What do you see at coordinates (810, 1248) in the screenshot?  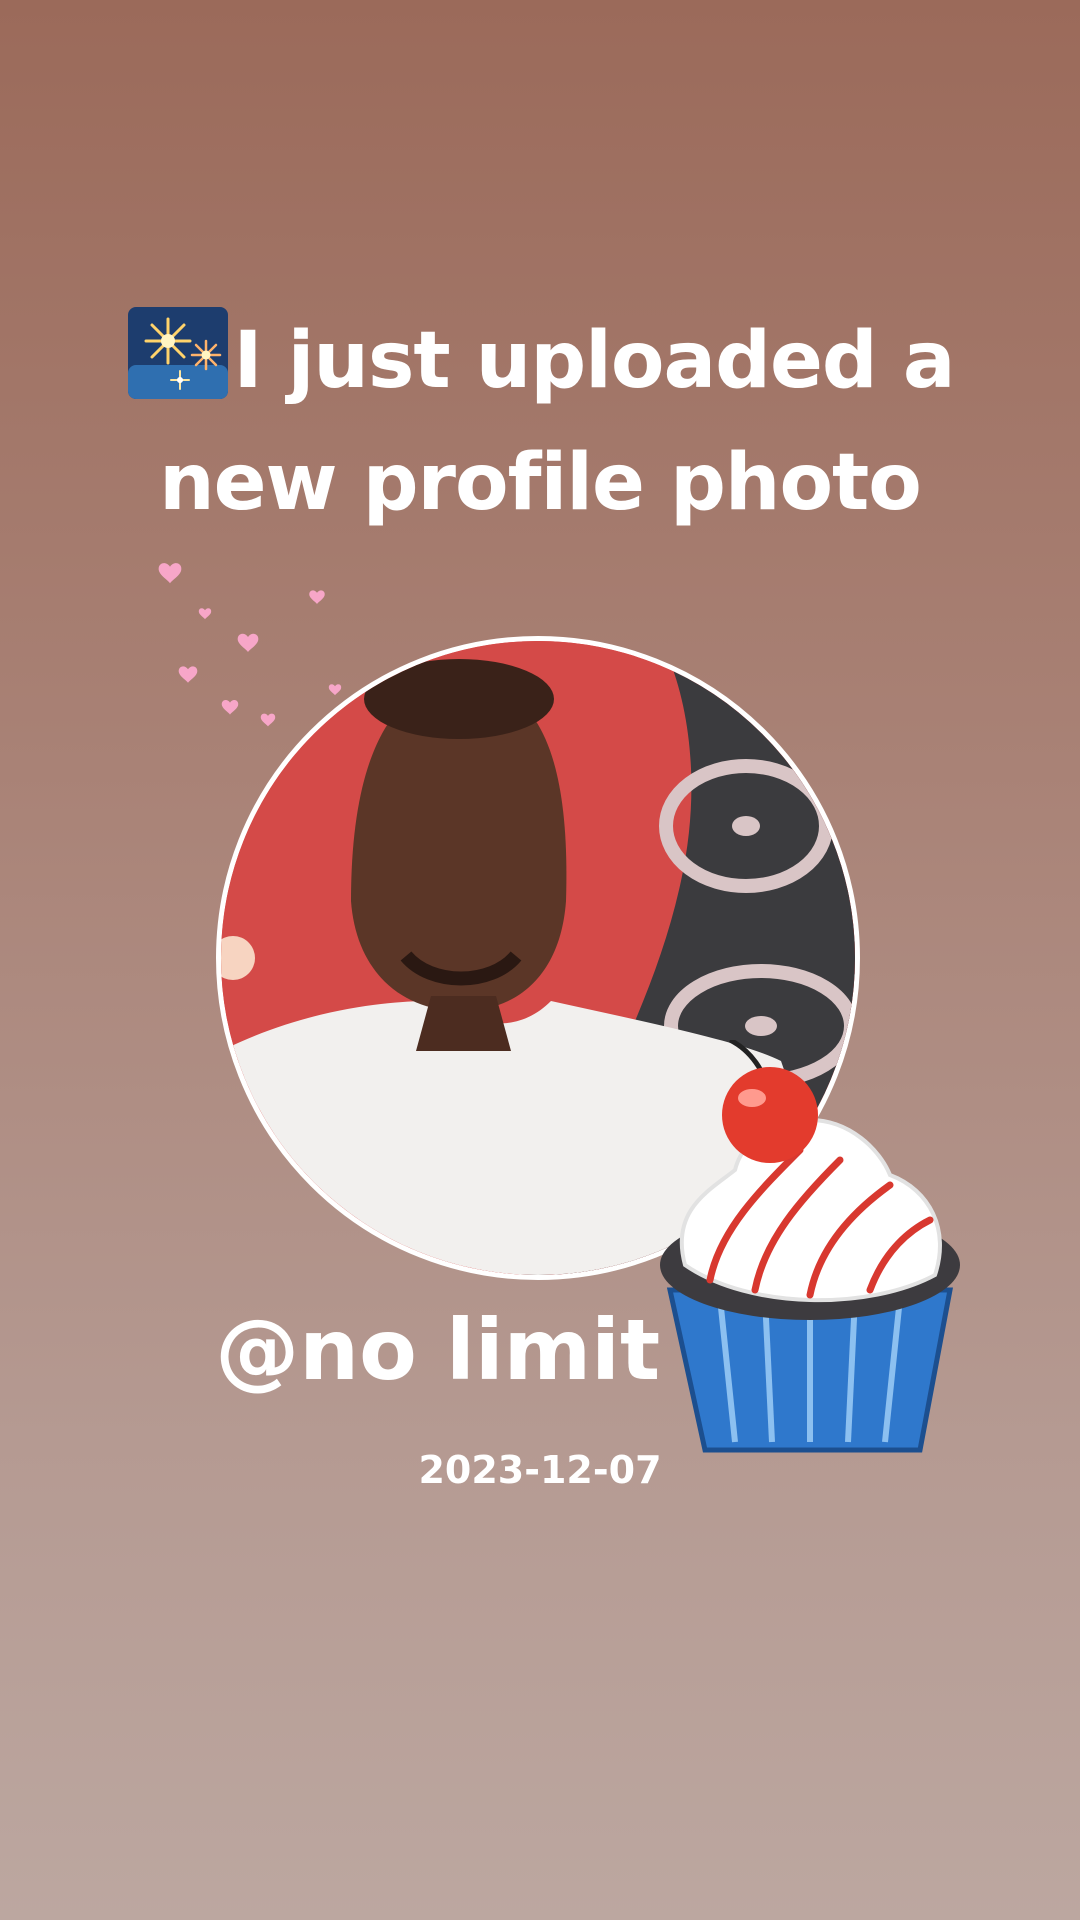 I see `cupcake-icon` at bounding box center [810, 1248].